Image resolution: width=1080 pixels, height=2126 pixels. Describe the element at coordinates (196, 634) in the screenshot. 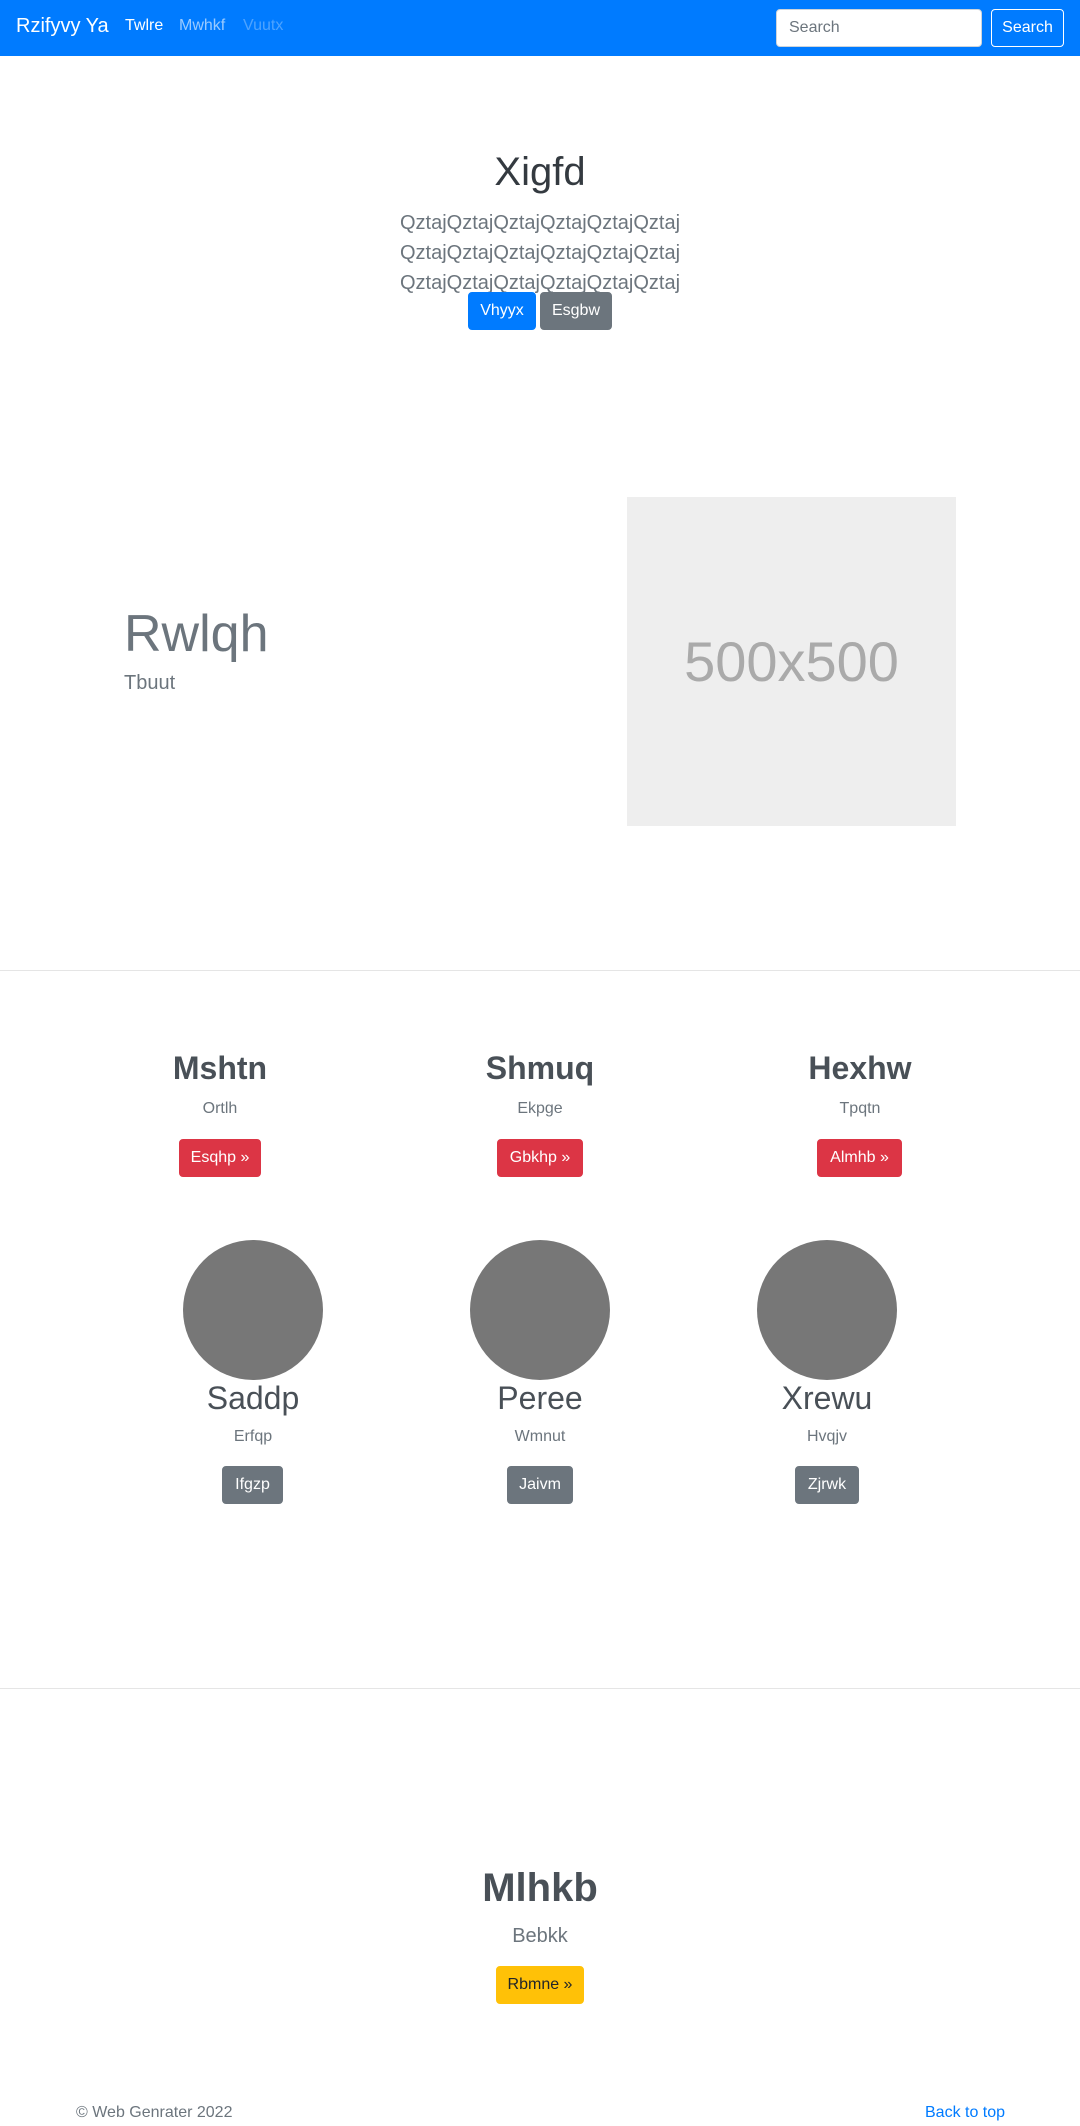

I see `feature-heading: Rwlqh` at that location.